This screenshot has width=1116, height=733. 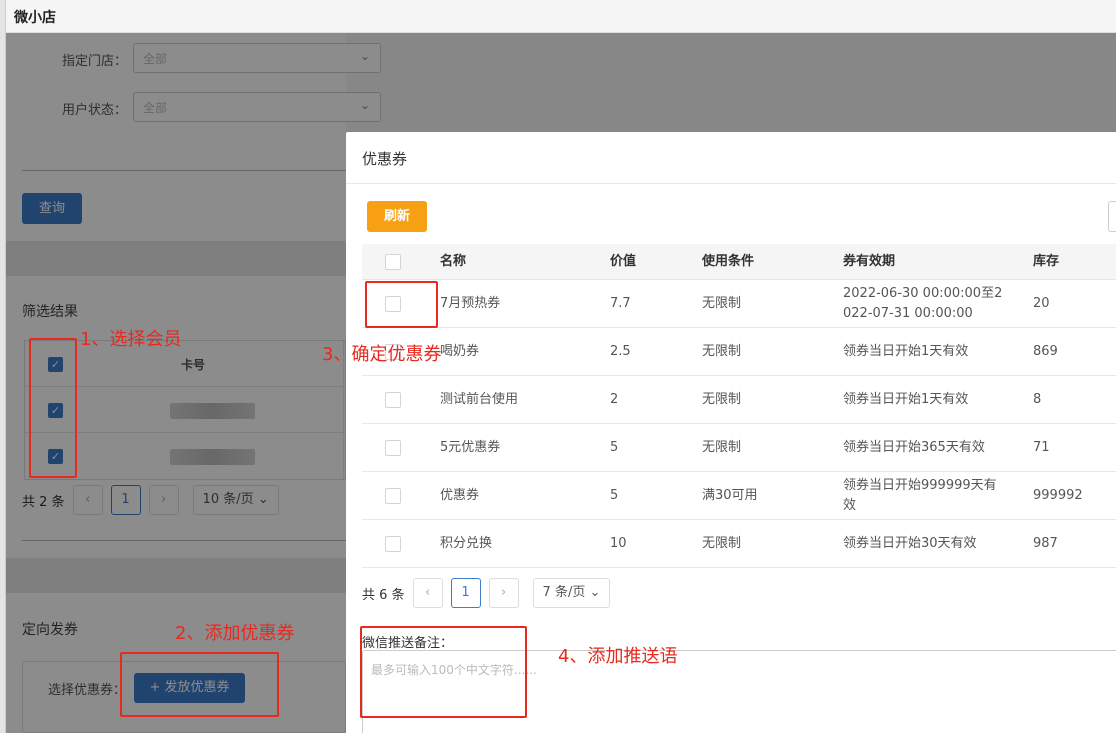 I want to click on annotation-step3: 3、确定优惠券, so click(x=382, y=354).